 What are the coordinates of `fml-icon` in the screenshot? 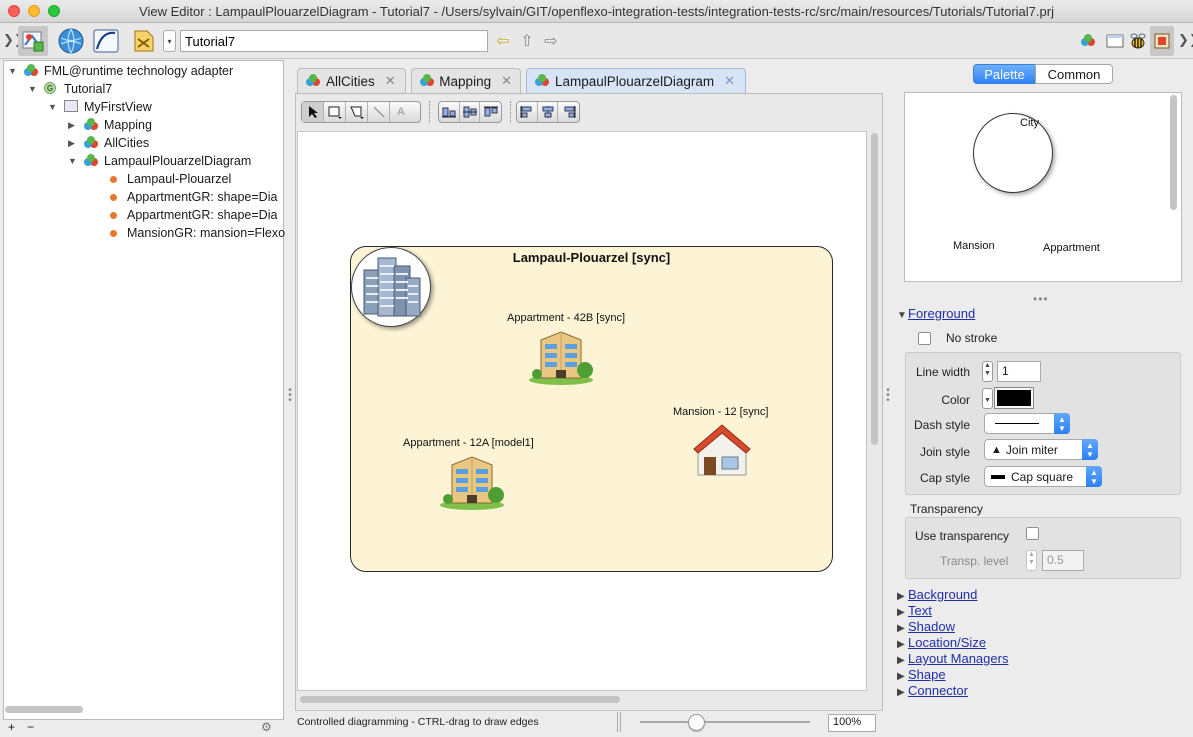 It's located at (1091, 41).